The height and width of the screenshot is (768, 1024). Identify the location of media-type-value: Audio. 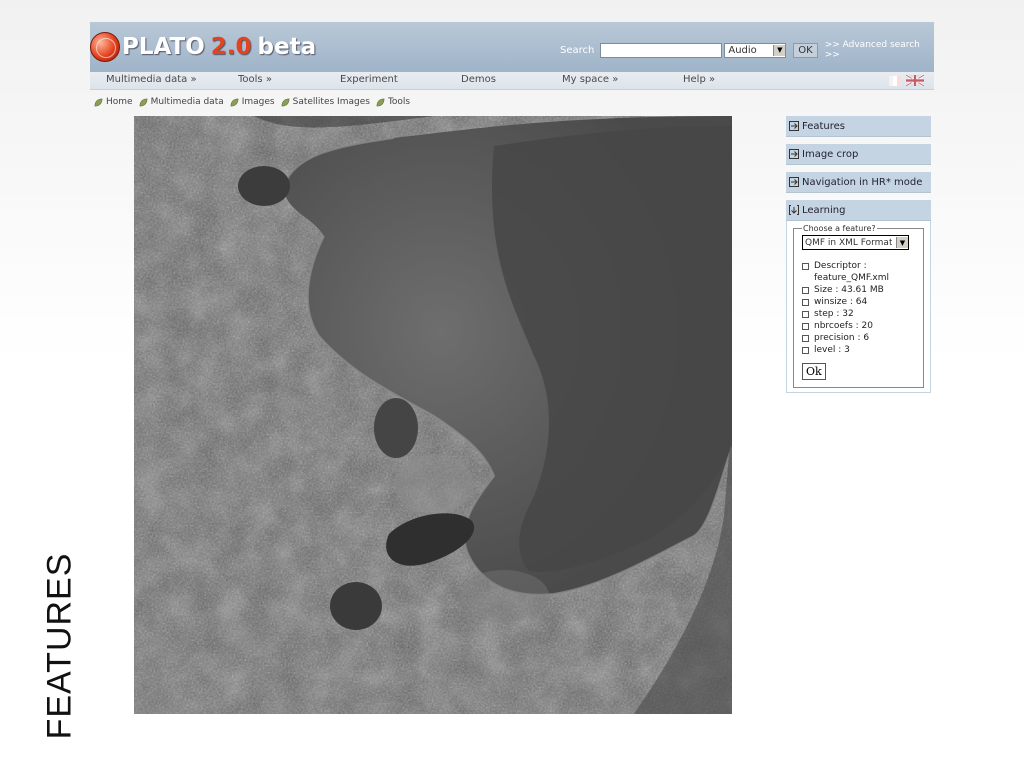
(742, 50).